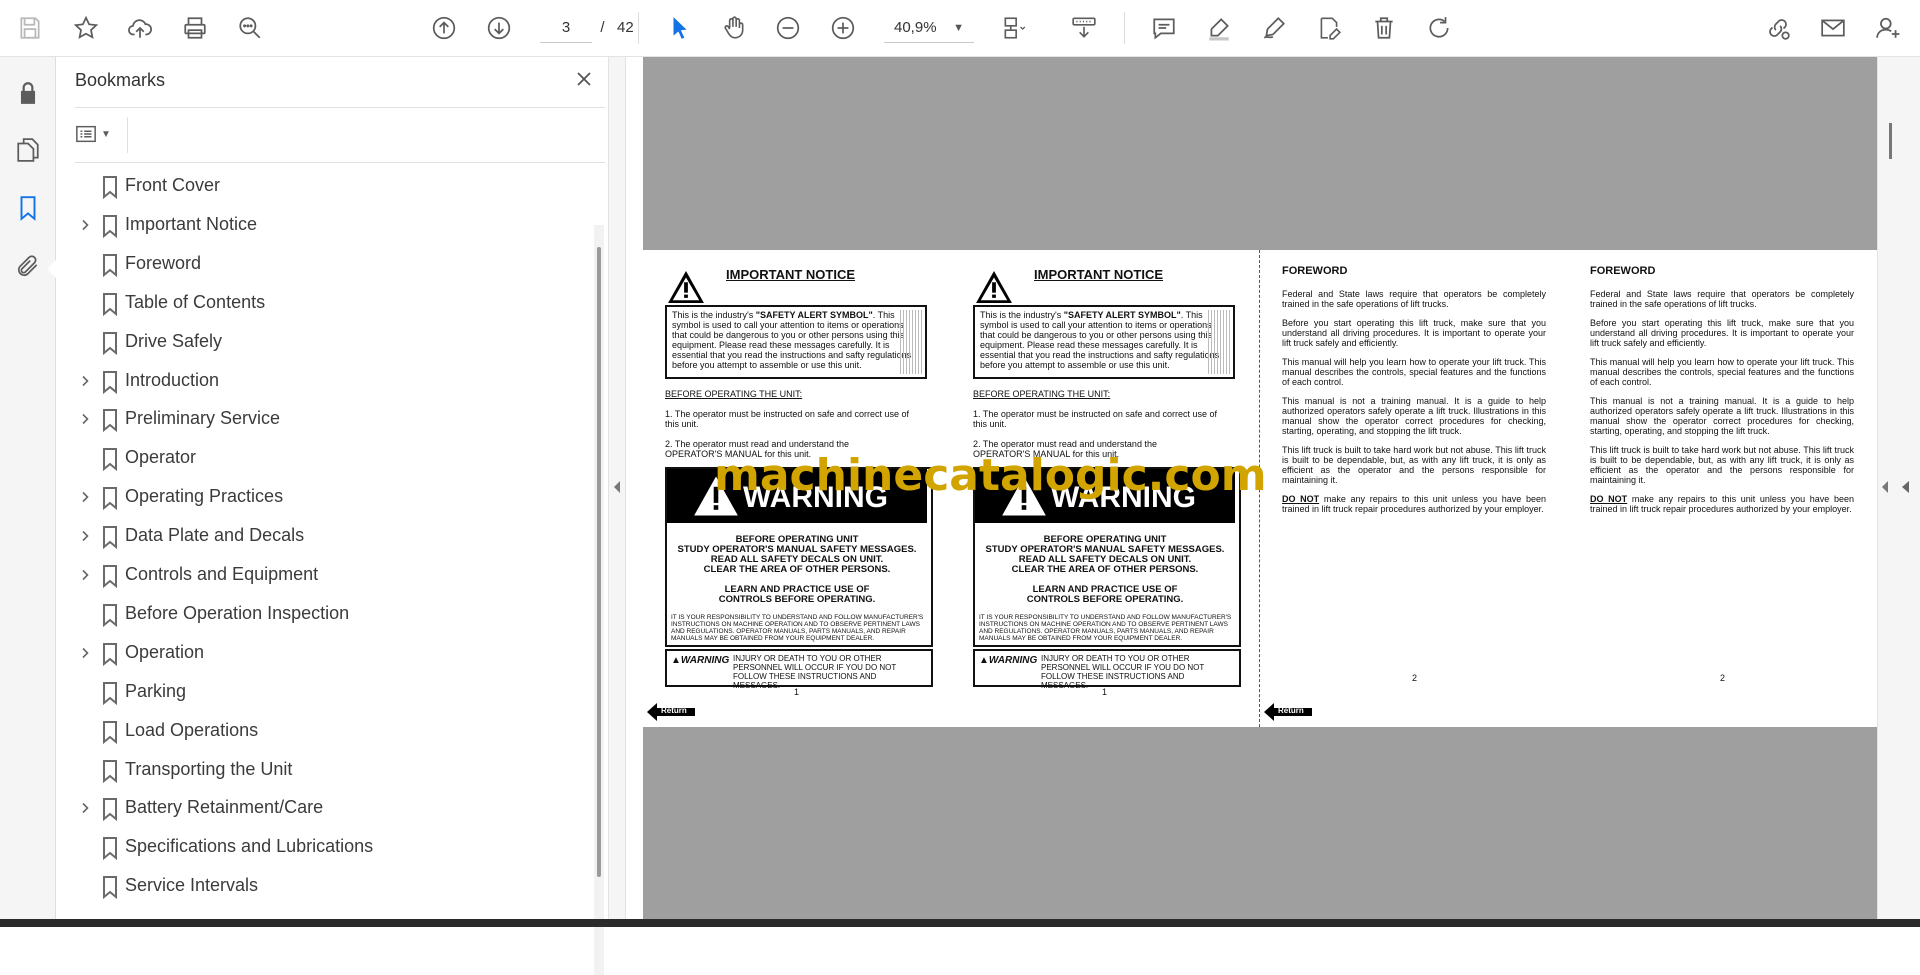 The image size is (1920, 975). I want to click on bookmark-item: Front Cover, so click(325, 185).